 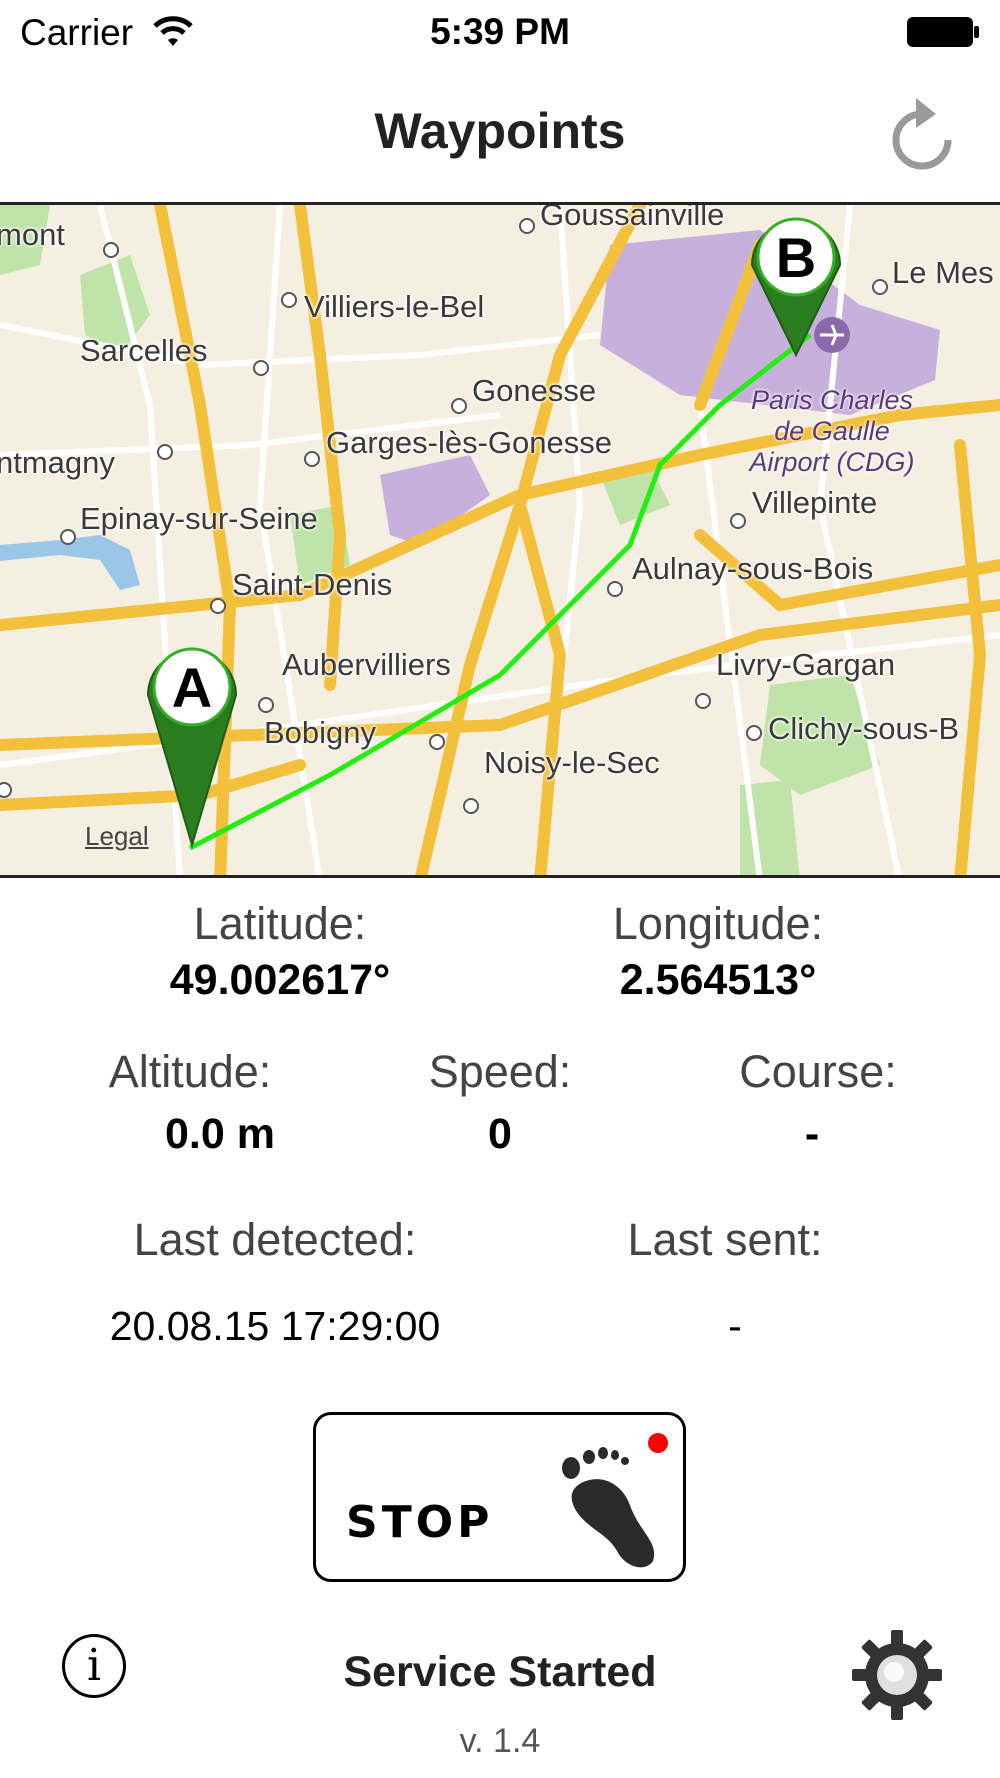 I want to click on altitude-label: Altitude:, so click(x=190, y=1071).